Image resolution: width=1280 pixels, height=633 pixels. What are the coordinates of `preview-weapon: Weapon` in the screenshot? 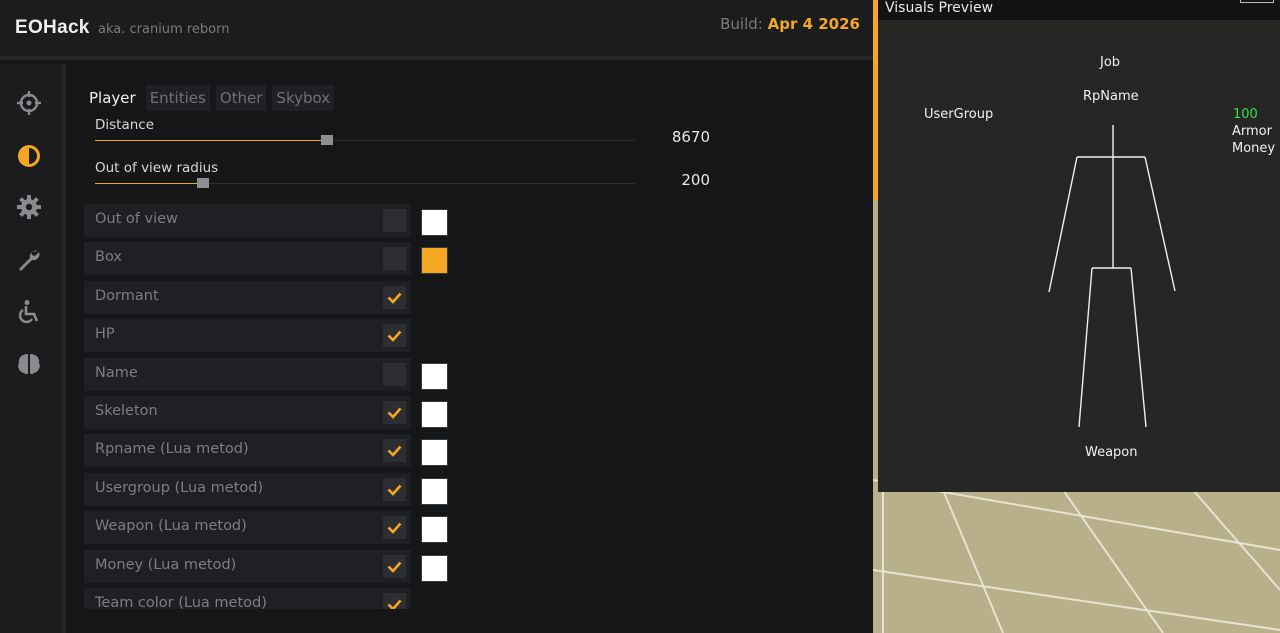 It's located at (1111, 452).